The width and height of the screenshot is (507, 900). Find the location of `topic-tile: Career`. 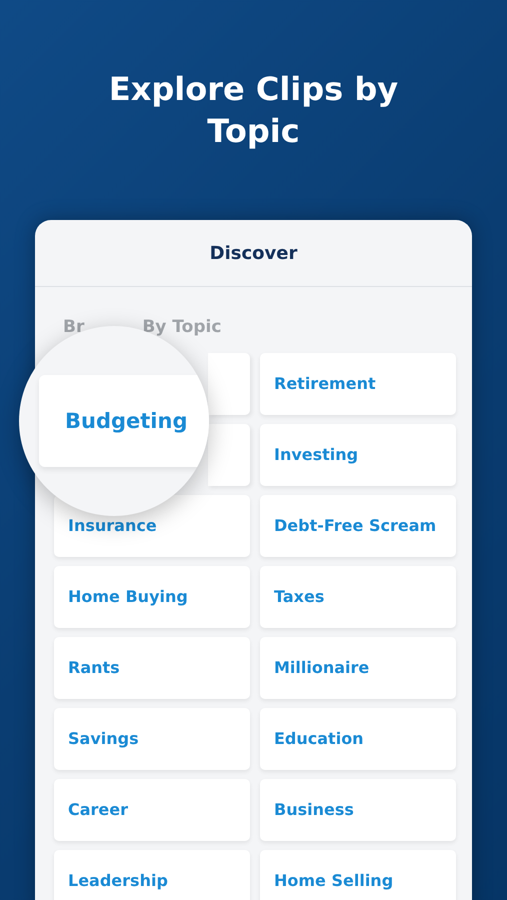

topic-tile: Career is located at coordinates (152, 810).